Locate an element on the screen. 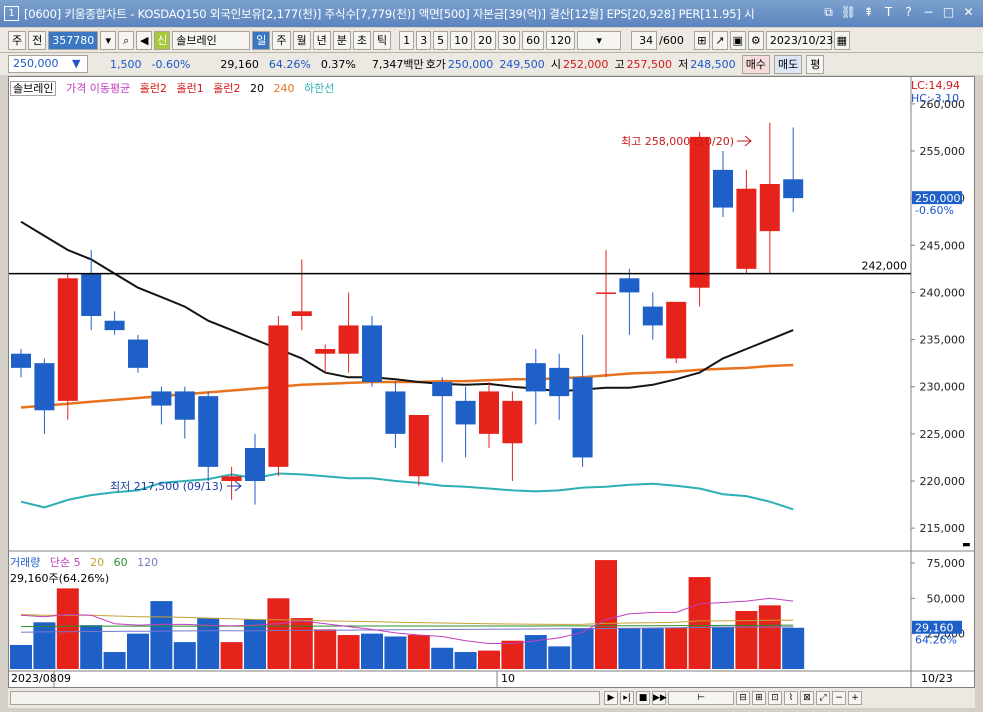  chart-type-icon: ⌇ is located at coordinates (791, 698).